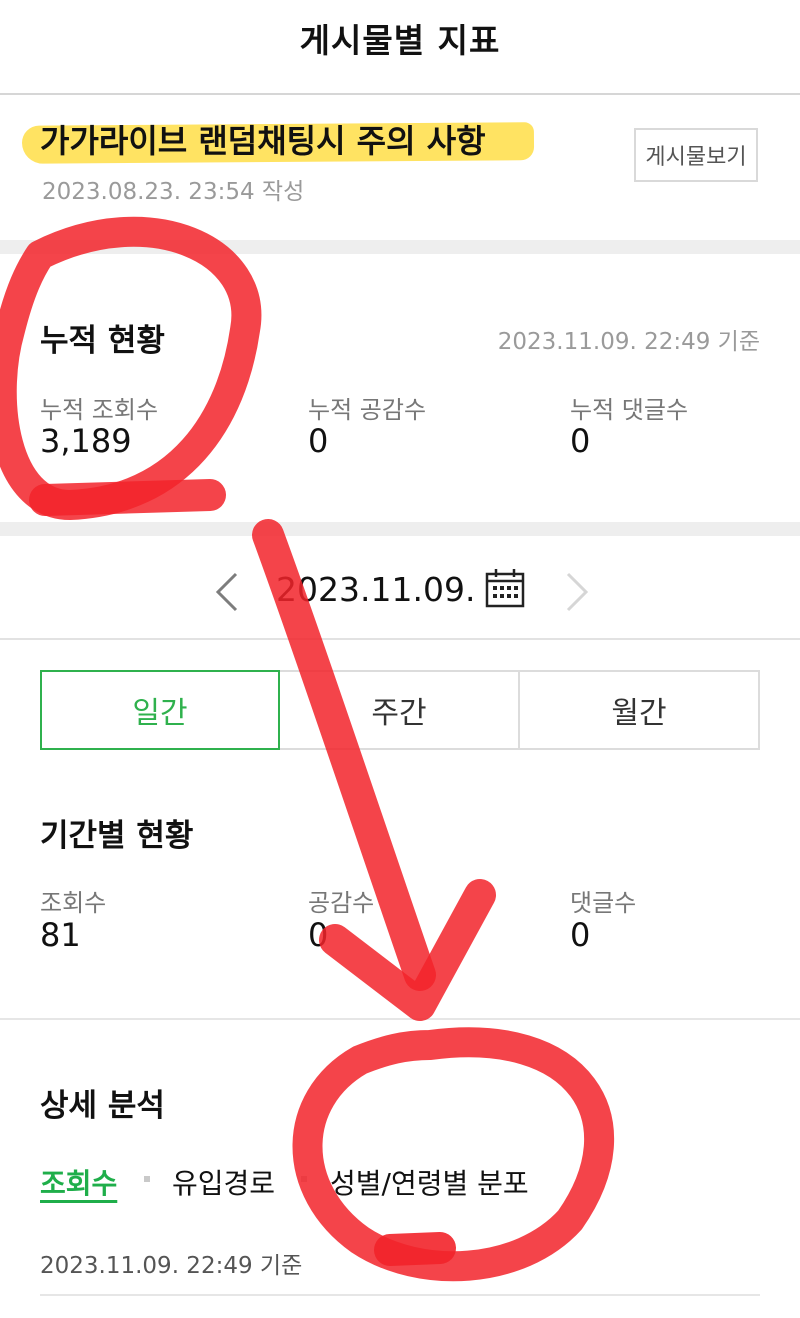 The height and width of the screenshot is (1318, 800). What do you see at coordinates (160, 710) in the screenshot?
I see `tab-daily: 일간` at bounding box center [160, 710].